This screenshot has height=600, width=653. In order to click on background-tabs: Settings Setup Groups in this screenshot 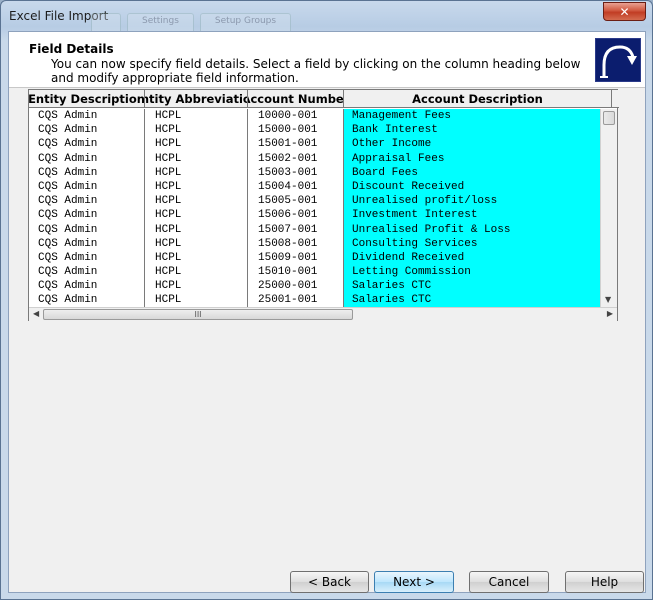, I will do `click(191, 22)`.